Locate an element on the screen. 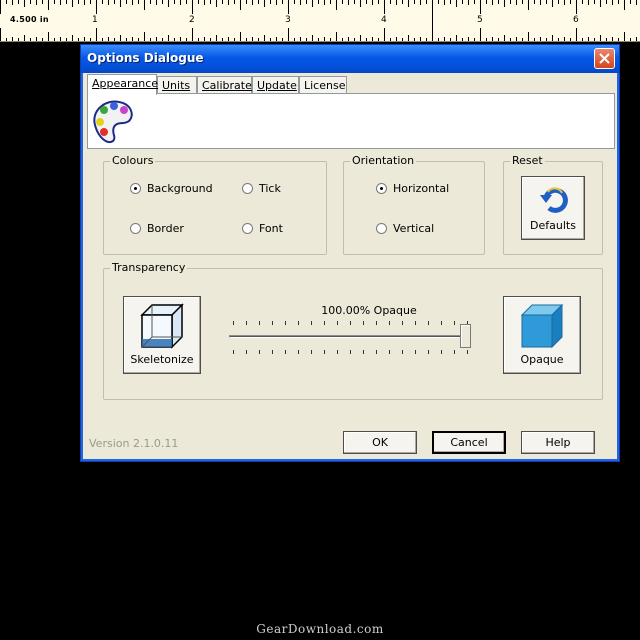 The height and width of the screenshot is (640, 640). tab-license: License is located at coordinates (323, 85).